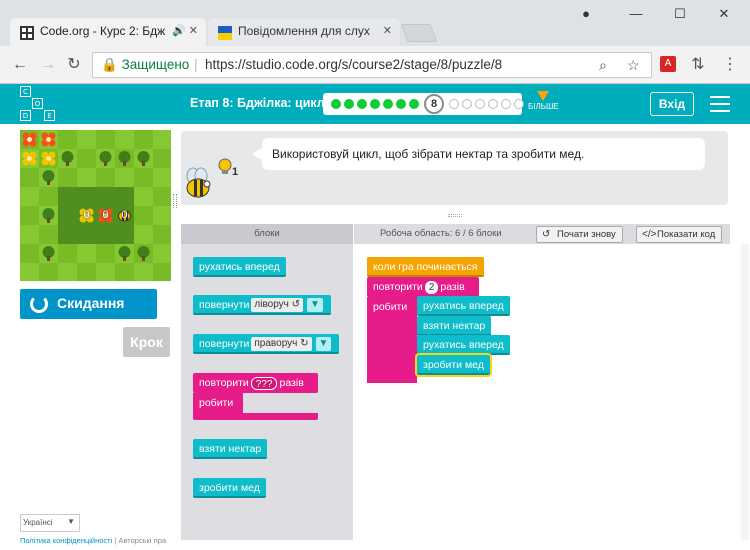 The image size is (750, 550). What do you see at coordinates (452, 287) in the screenshot?
I see `block-label: разів` at bounding box center [452, 287].